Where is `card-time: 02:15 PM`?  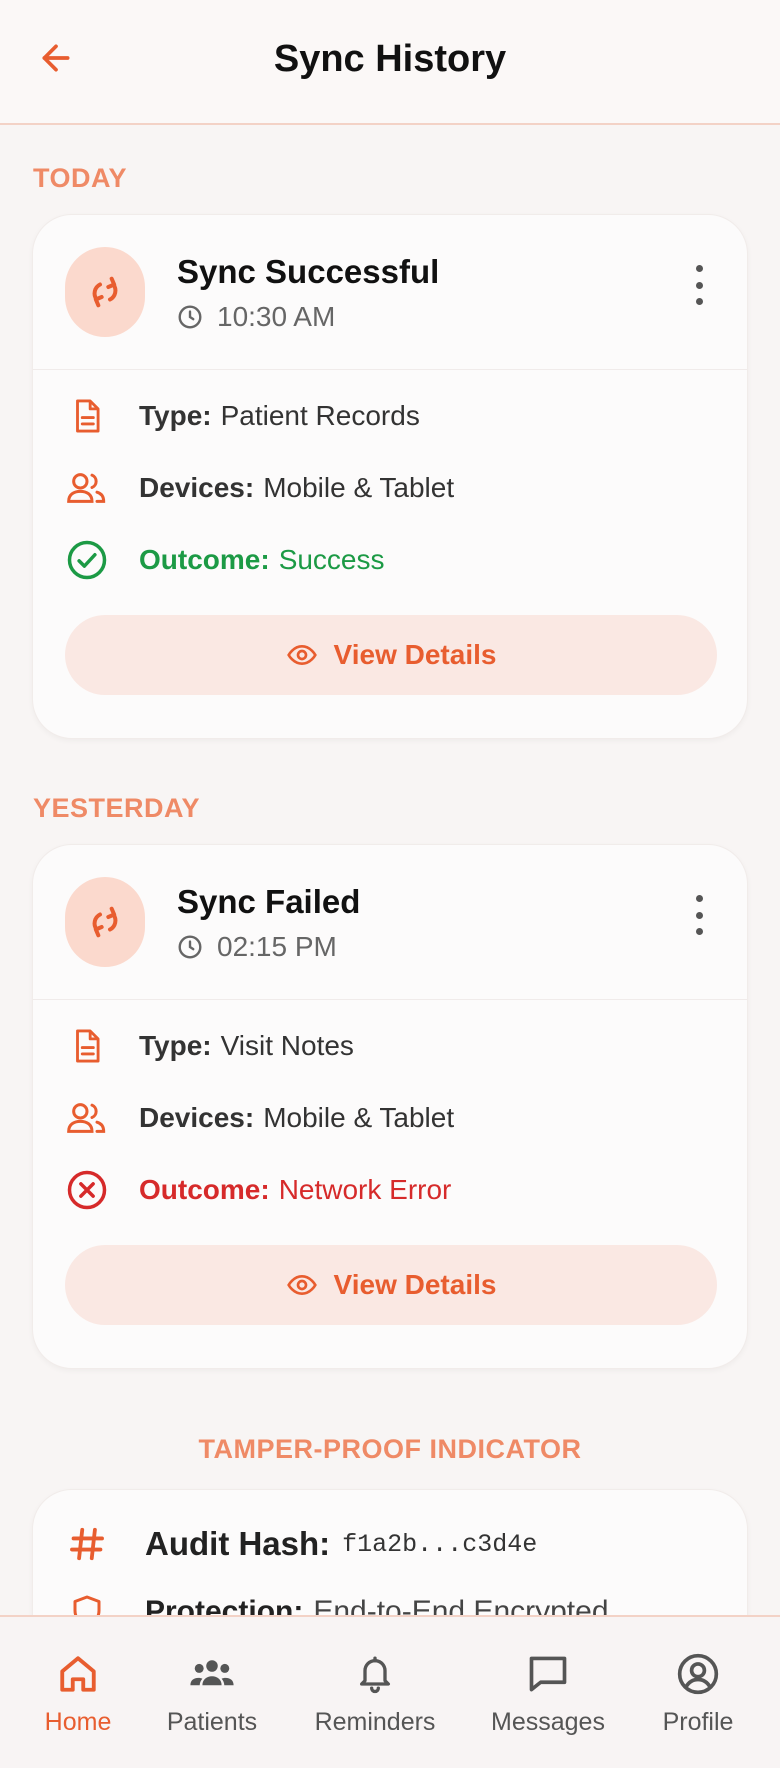 card-time: 02:15 PM is located at coordinates (257, 947).